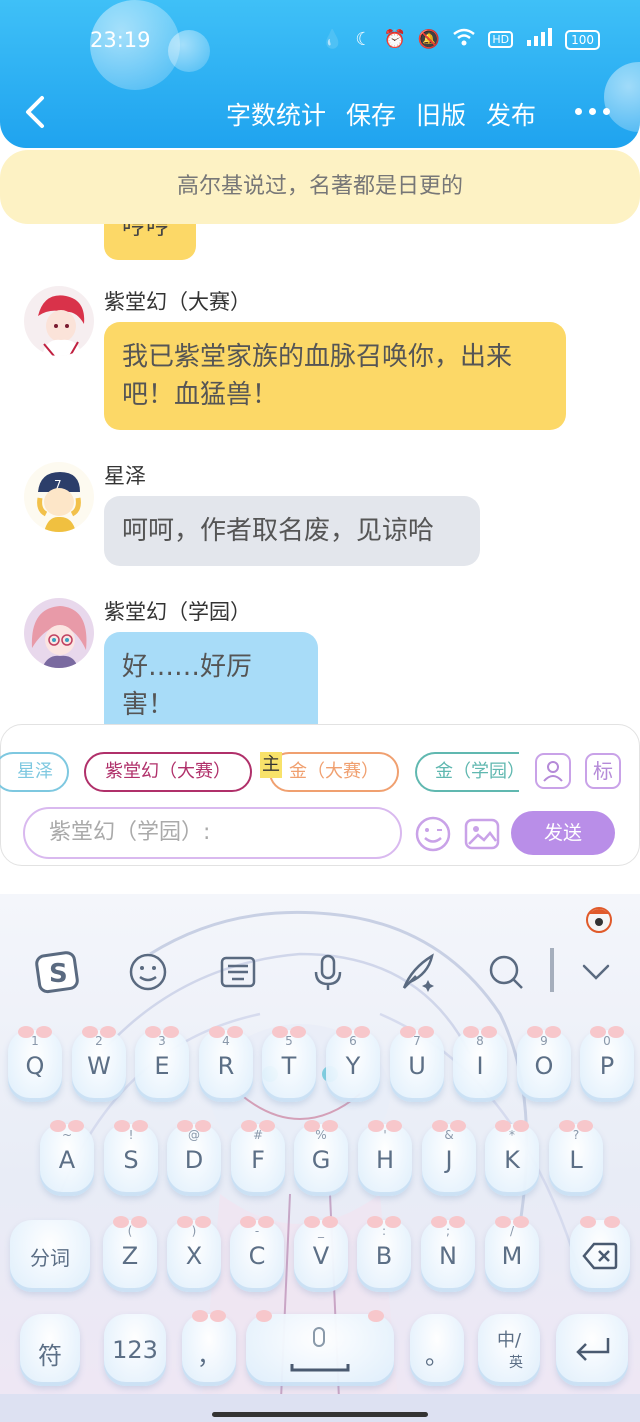  Describe the element at coordinates (258, 1135) in the screenshot. I see `key-secondary-label: #` at that location.